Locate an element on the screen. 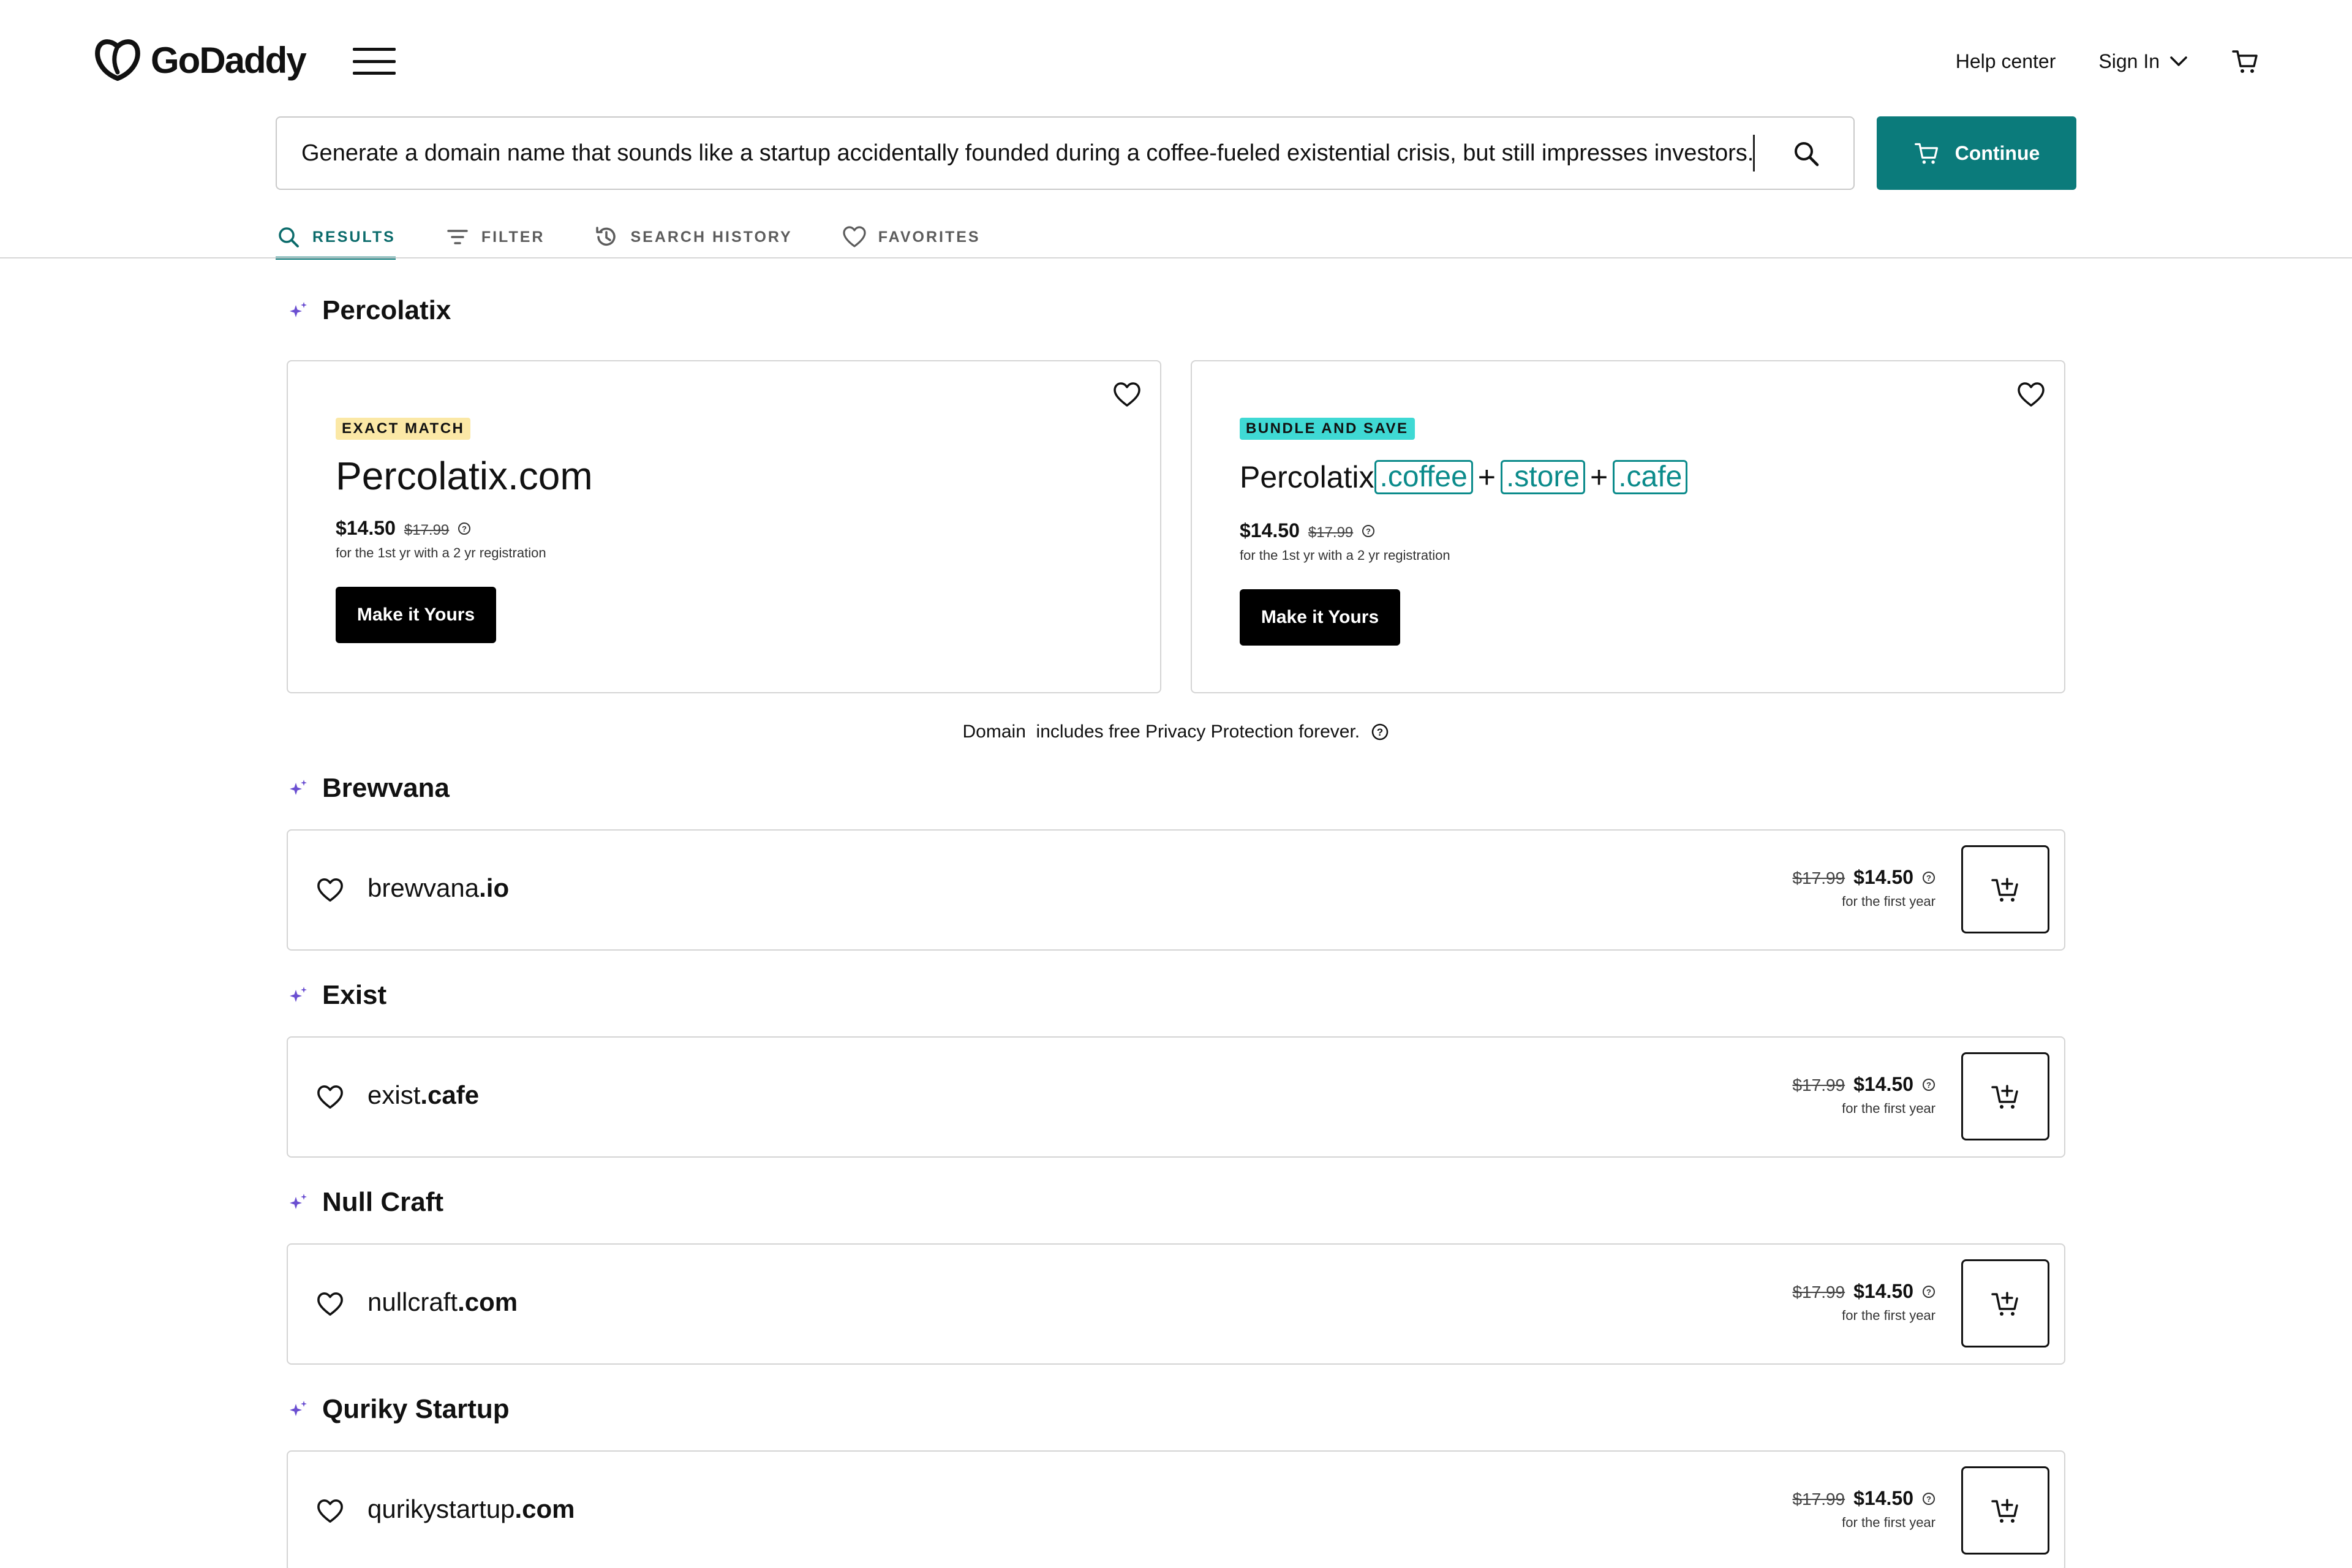  tab-search-history: SEARCH HISTORY is located at coordinates (693, 237).